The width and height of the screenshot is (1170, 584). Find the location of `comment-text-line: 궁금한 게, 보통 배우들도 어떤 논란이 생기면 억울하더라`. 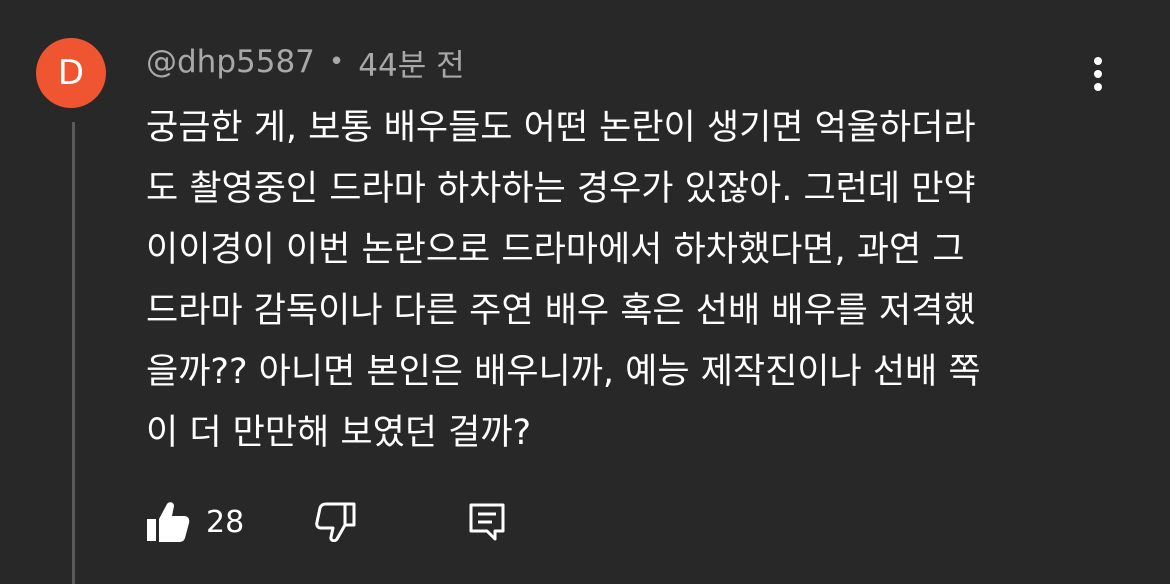

comment-text-line: 궁금한 게, 보통 배우들도 어떤 논란이 생기면 억울하더라 is located at coordinates (561, 128).